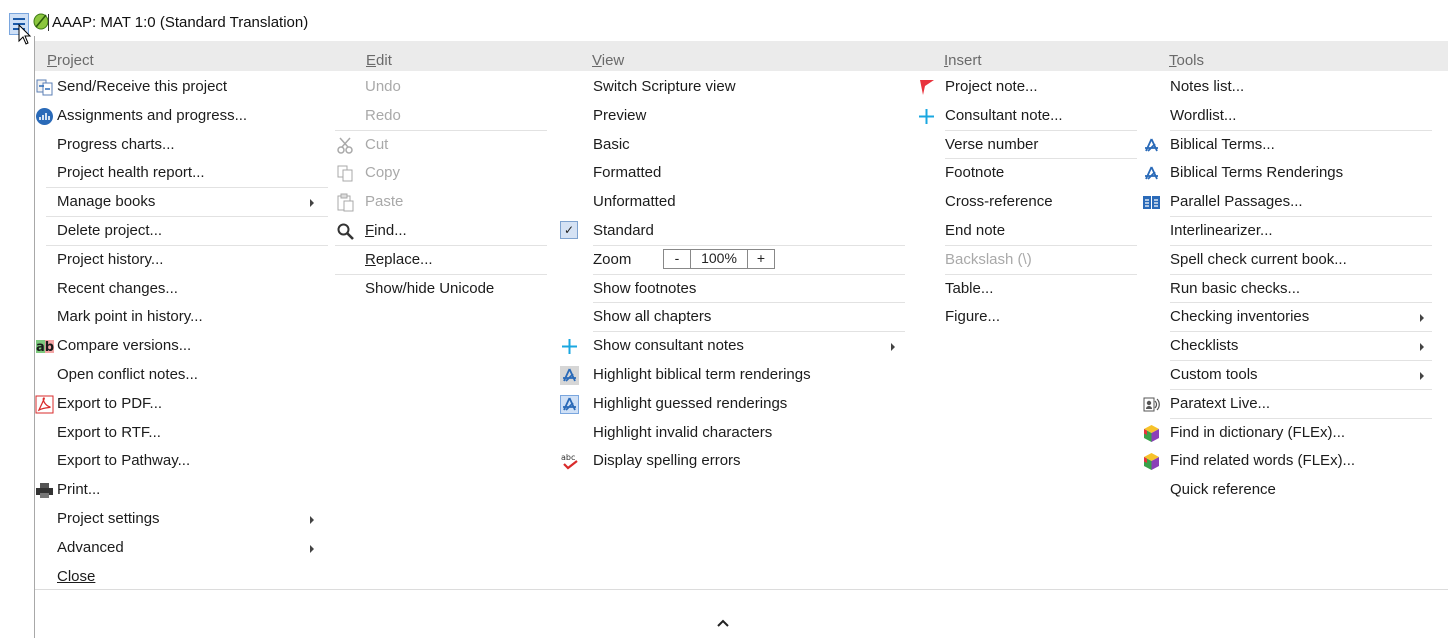  I want to click on menu-header-tools: Tools, so click(1186, 60).